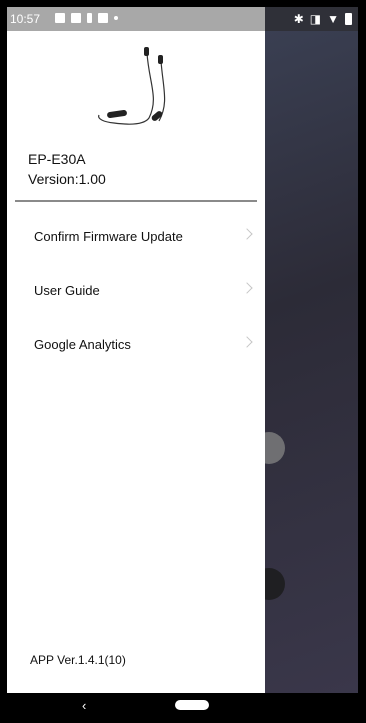 The image size is (366, 723). Describe the element at coordinates (132, 86) in the screenshot. I see `earphones-image` at that location.